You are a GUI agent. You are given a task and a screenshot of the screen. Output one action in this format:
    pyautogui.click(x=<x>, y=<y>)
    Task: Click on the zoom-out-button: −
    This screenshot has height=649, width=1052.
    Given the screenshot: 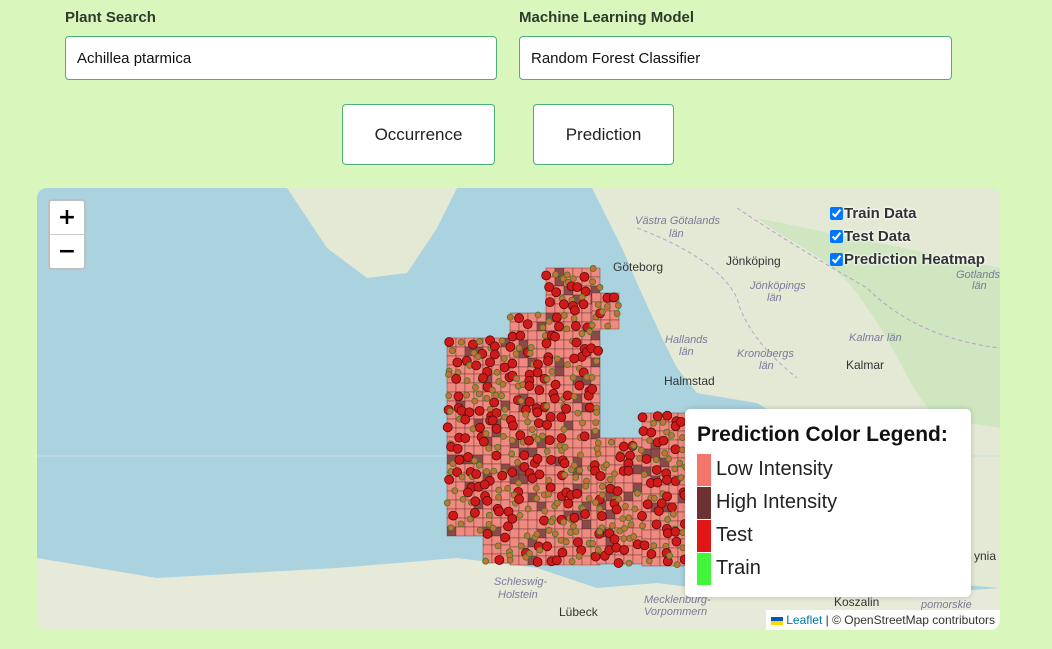 What is the action you would take?
    pyautogui.click(x=67, y=251)
    